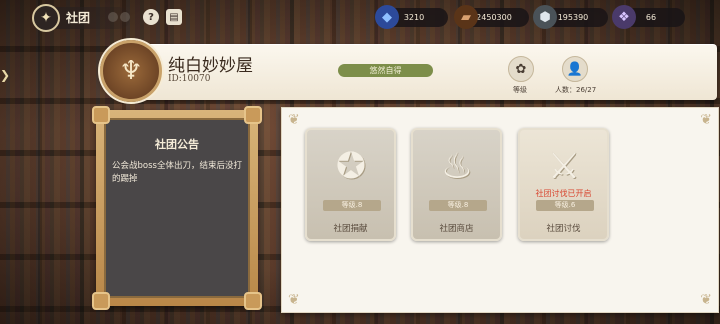  I want to click on back-button: ✦, so click(46, 18).